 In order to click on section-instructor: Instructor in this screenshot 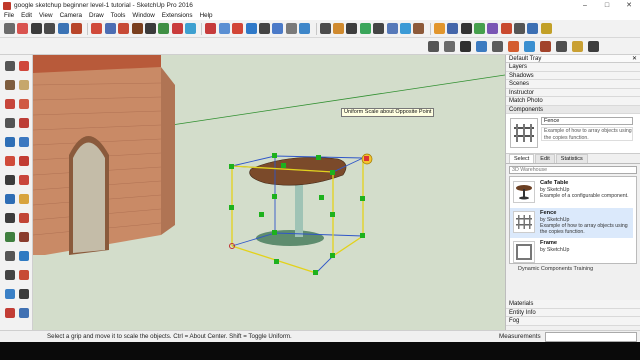, I will do `click(573, 92)`.